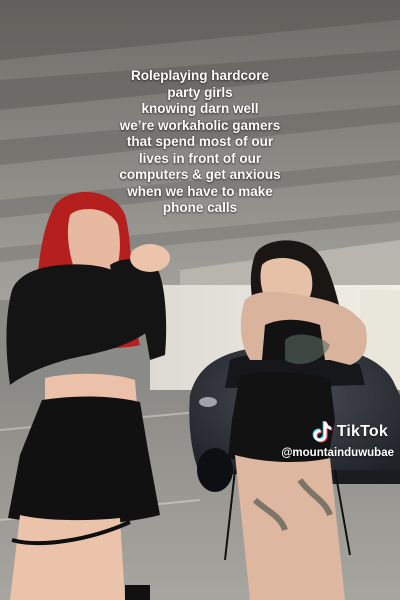  I want to click on tiktok-brand-row: TikTok, so click(330, 432).